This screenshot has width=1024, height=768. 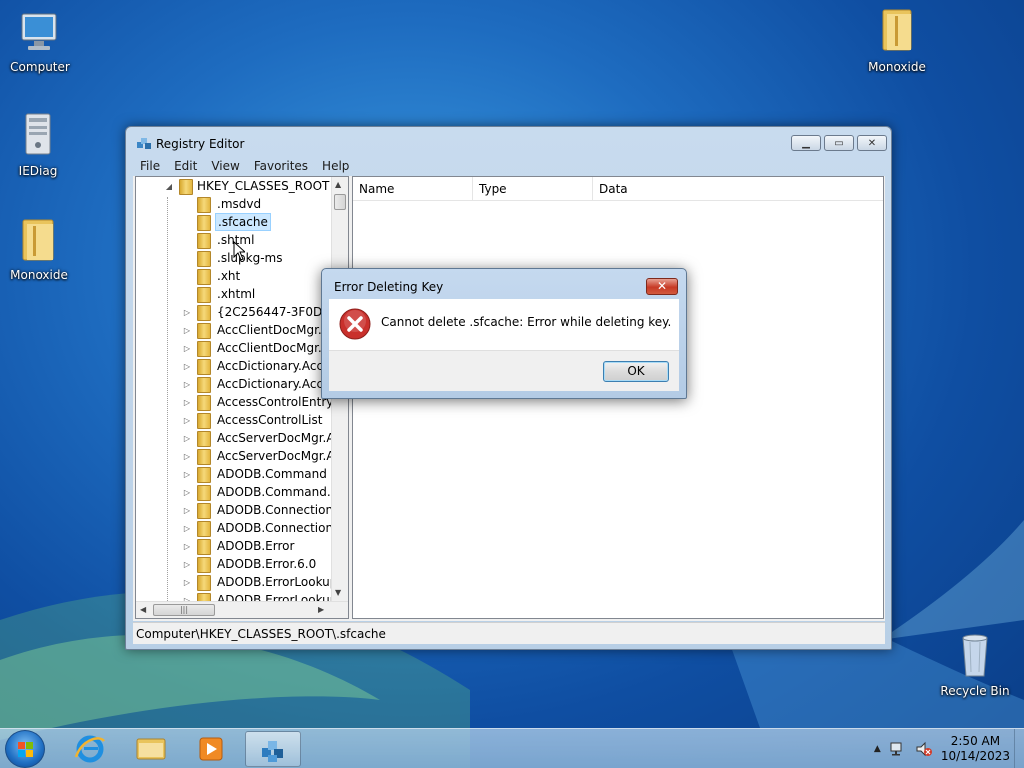 What do you see at coordinates (872, 143) in the screenshot?
I see `close-button: ✕` at bounding box center [872, 143].